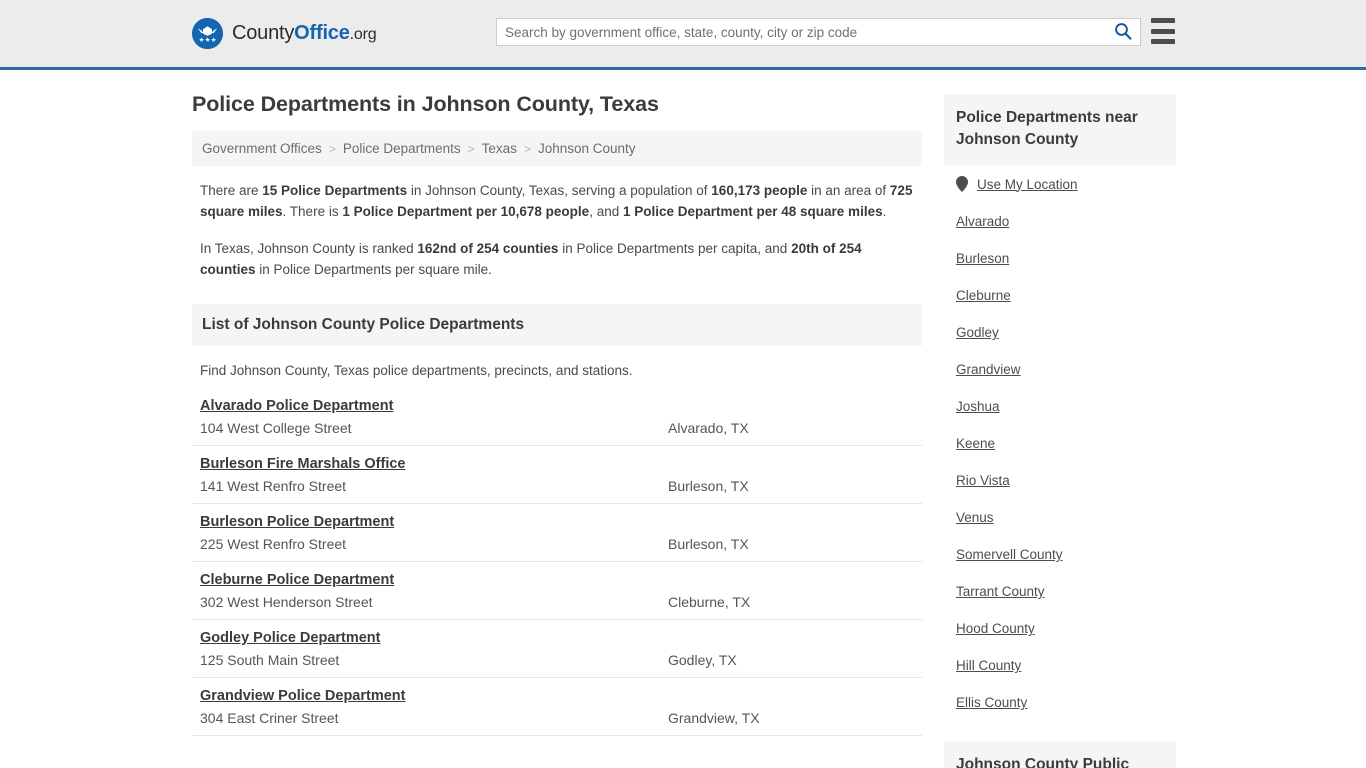 Image resolution: width=1366 pixels, height=768 pixels. What do you see at coordinates (557, 602) in the screenshot?
I see `police-department-detail-line: 302 West Henderson Street Cleburne, TX` at bounding box center [557, 602].